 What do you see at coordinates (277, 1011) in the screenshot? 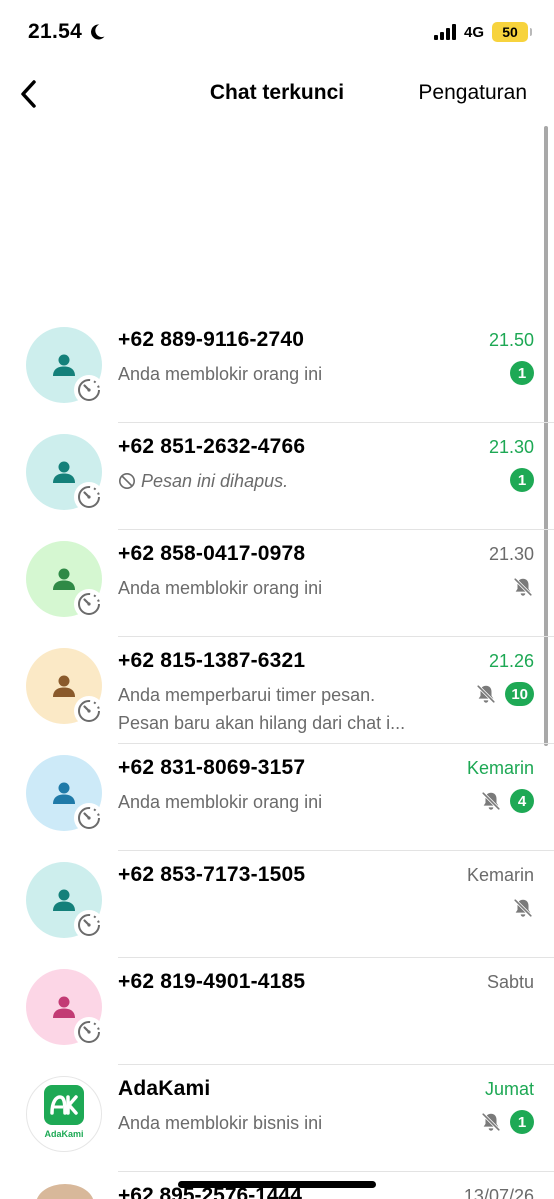
I see `chat-row: +62 819-4901-4185 Sabtu` at bounding box center [277, 1011].